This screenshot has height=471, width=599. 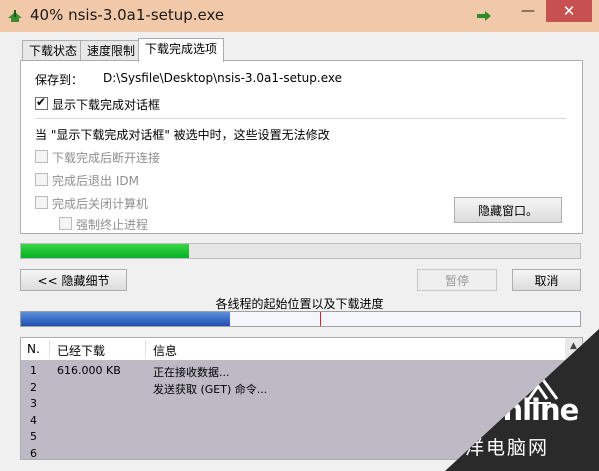 What do you see at coordinates (320, 319) in the screenshot?
I see `connection-start-marker` at bounding box center [320, 319].